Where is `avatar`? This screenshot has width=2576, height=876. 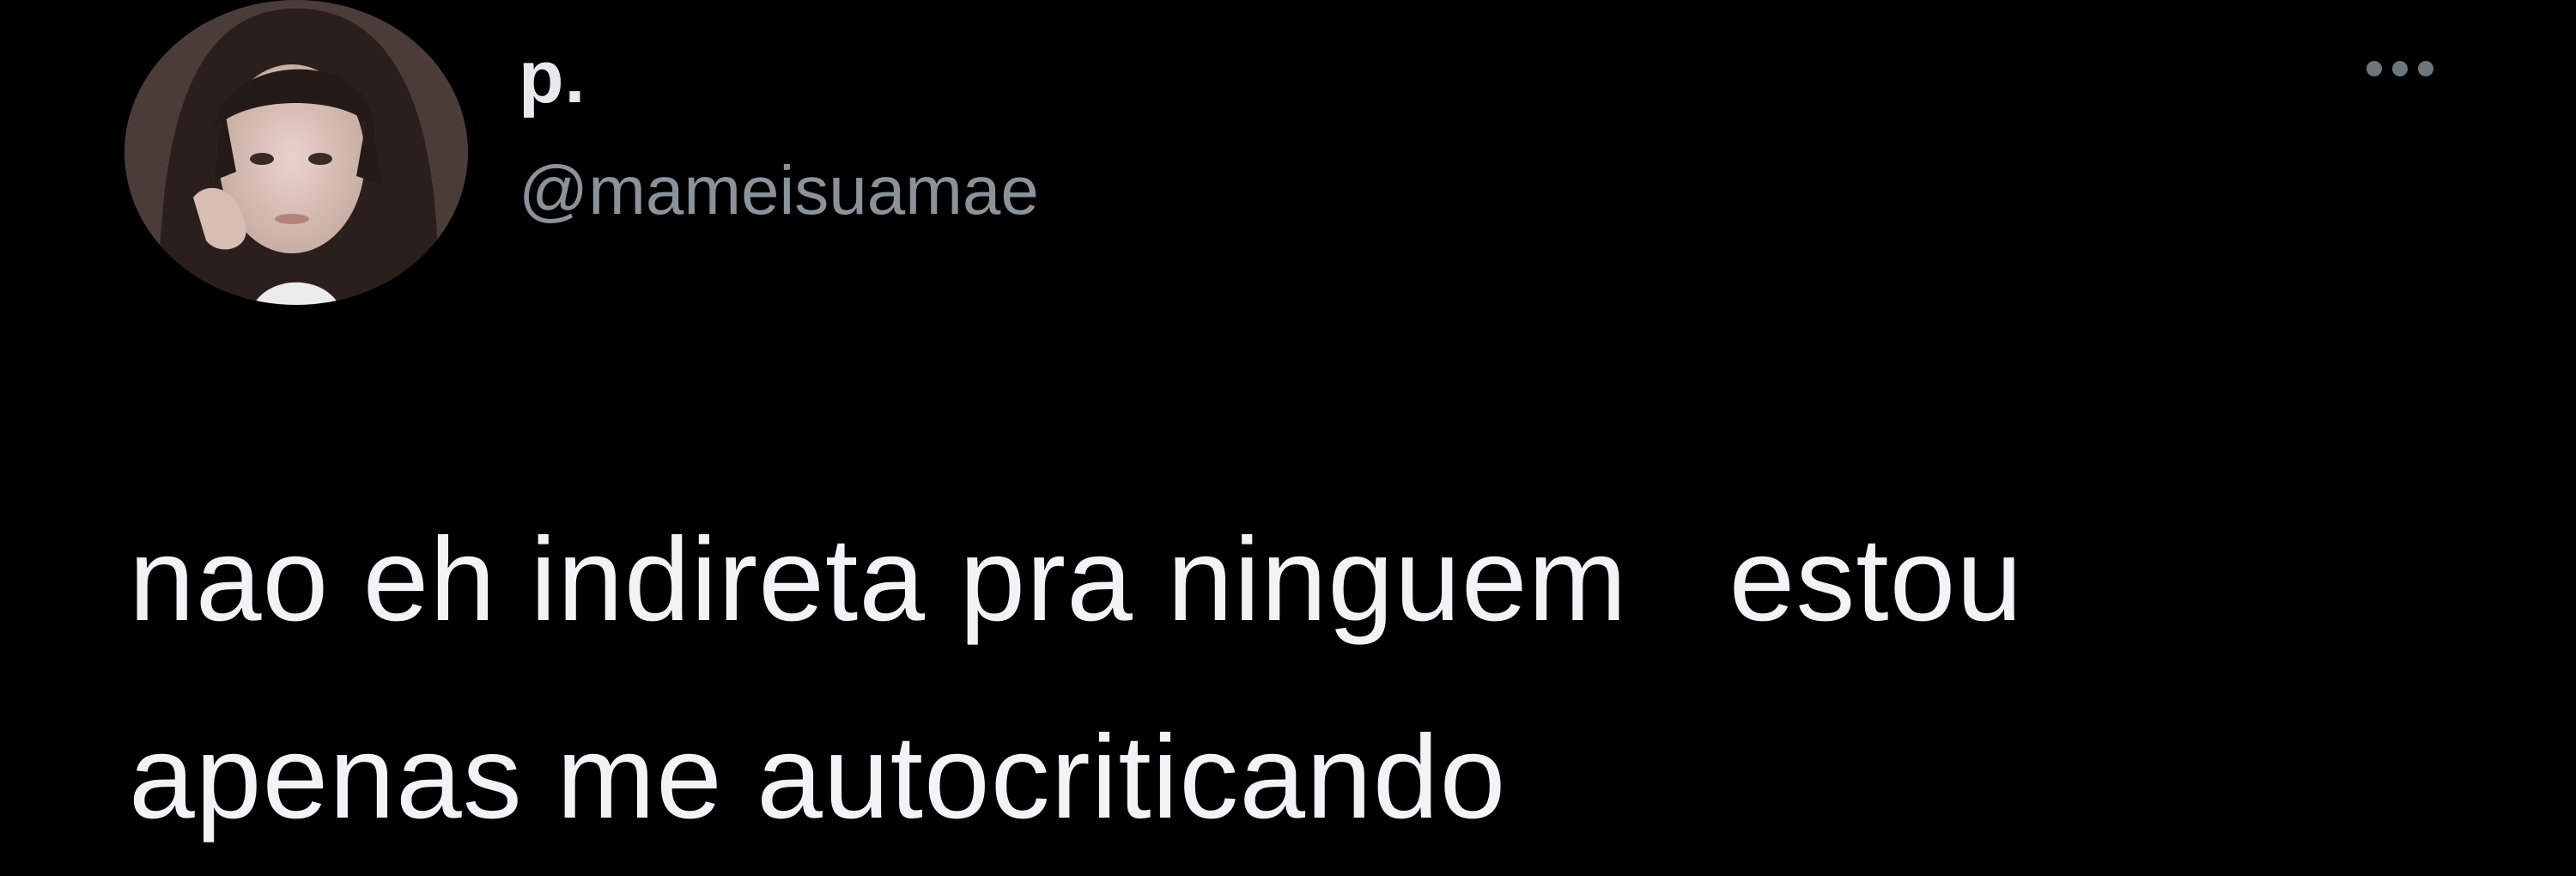 avatar is located at coordinates (296, 152).